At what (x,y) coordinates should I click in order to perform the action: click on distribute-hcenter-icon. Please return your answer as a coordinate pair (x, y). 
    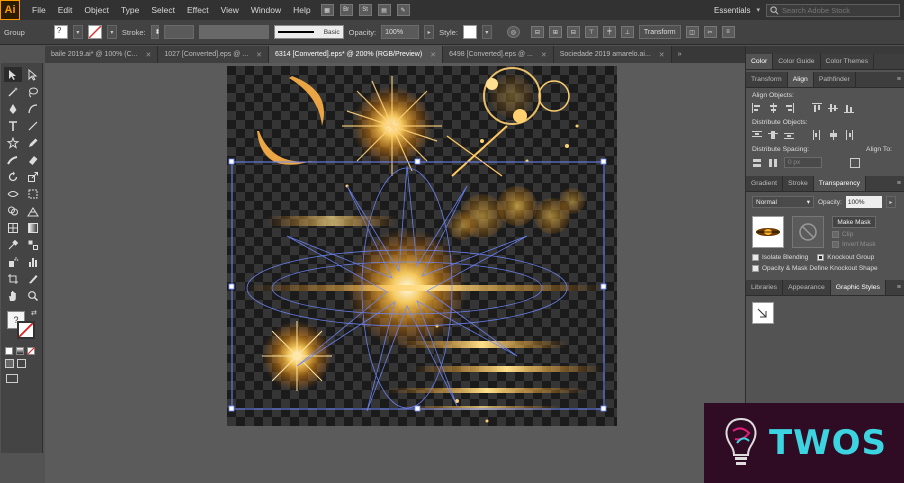
    Looking at the image, I should click on (833, 135).